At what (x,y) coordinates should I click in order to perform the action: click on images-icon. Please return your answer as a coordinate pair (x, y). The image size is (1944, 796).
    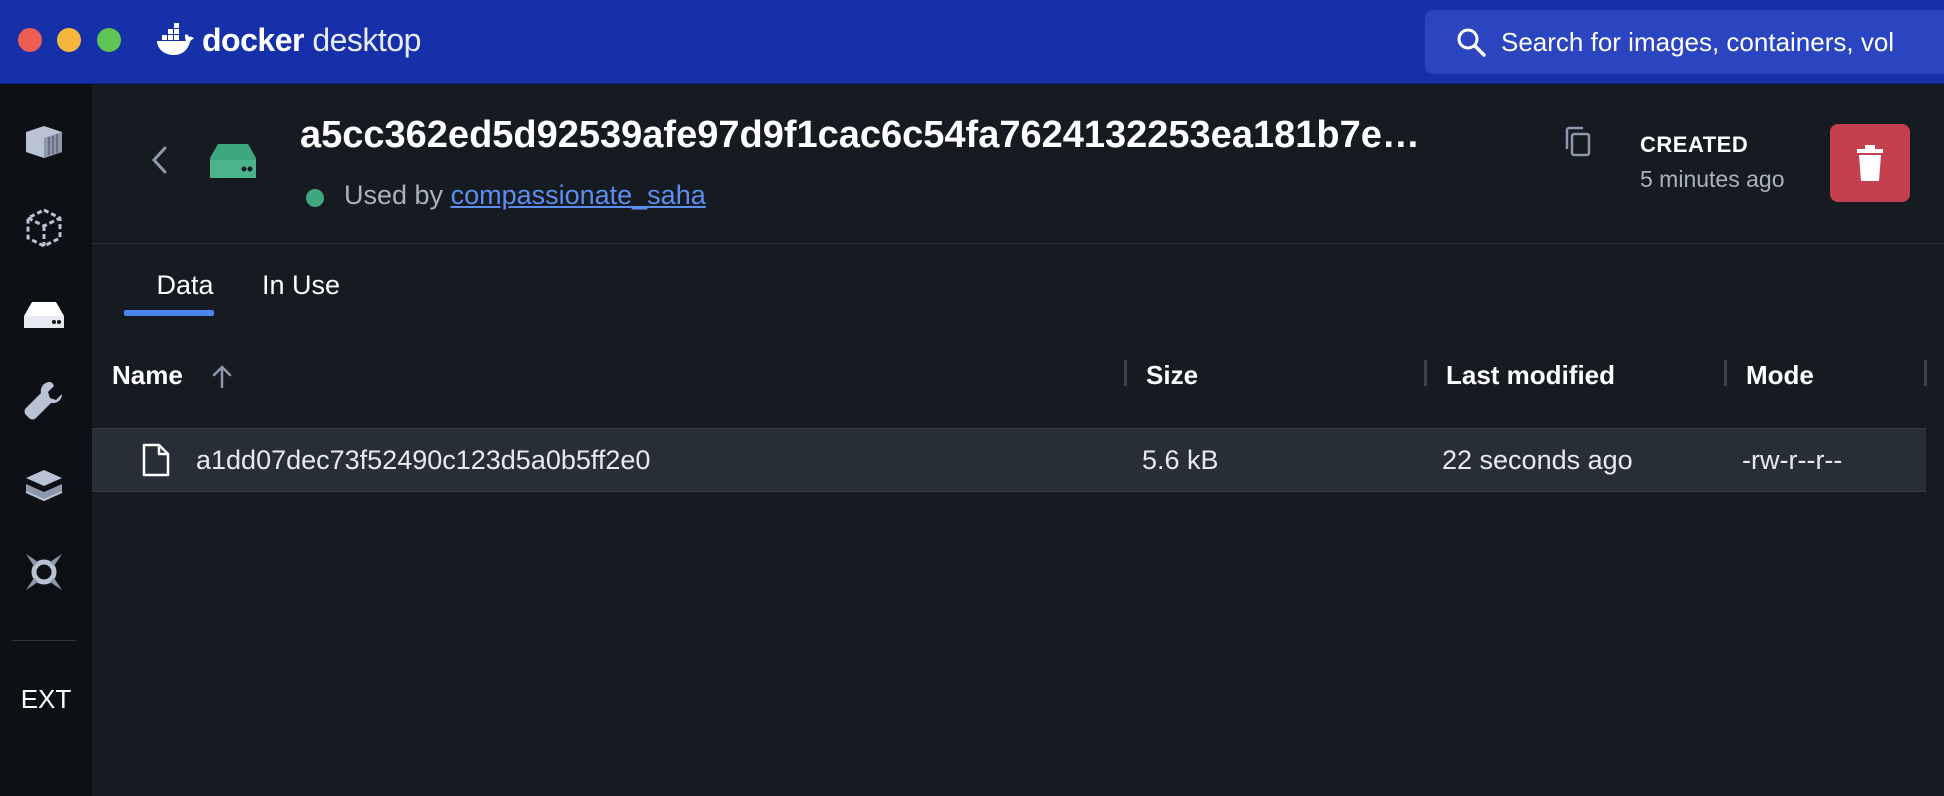
    Looking at the image, I should click on (44, 228).